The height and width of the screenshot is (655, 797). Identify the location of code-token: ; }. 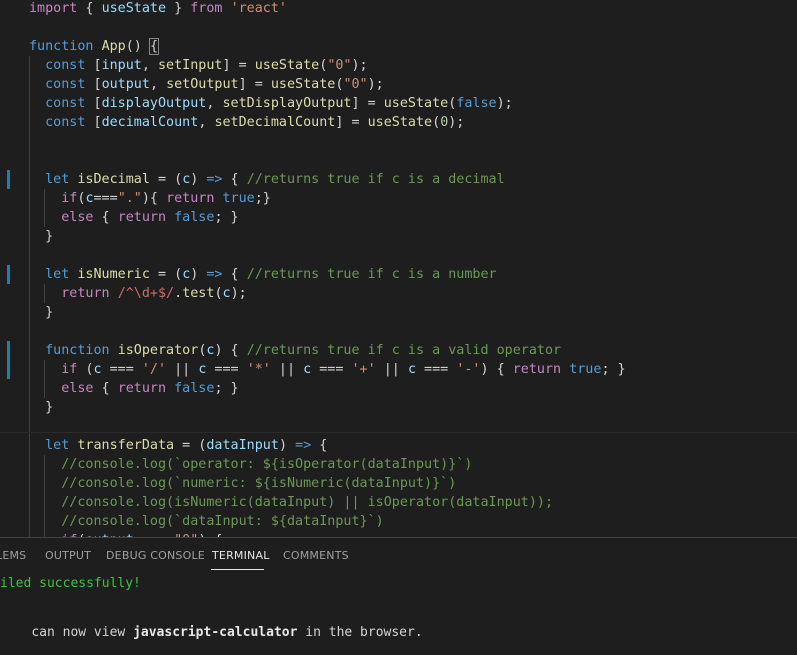
(226, 388).